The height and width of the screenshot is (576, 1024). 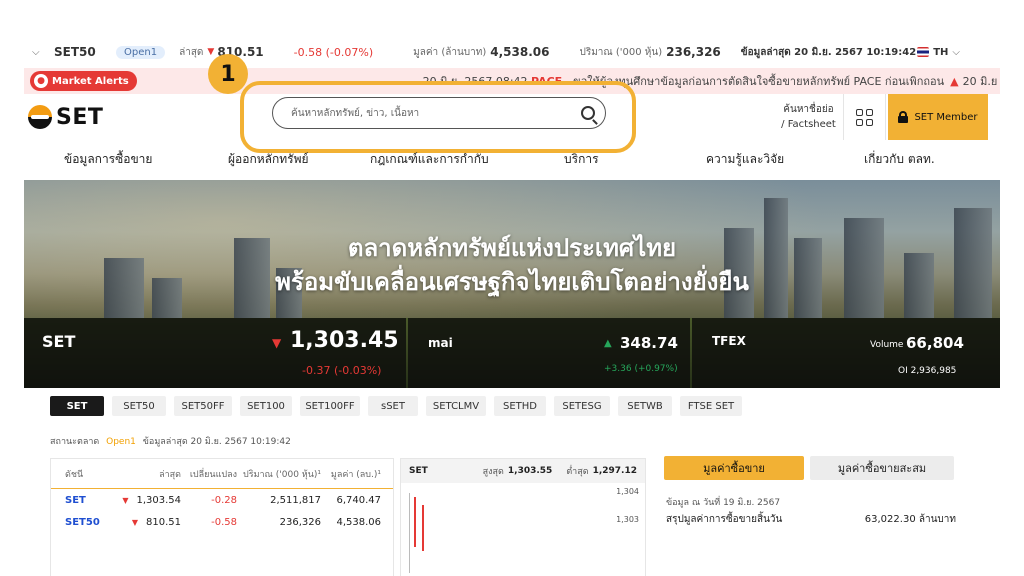 What do you see at coordinates (456, 406) in the screenshot?
I see `tab-setclmv: SETCLMV` at bounding box center [456, 406].